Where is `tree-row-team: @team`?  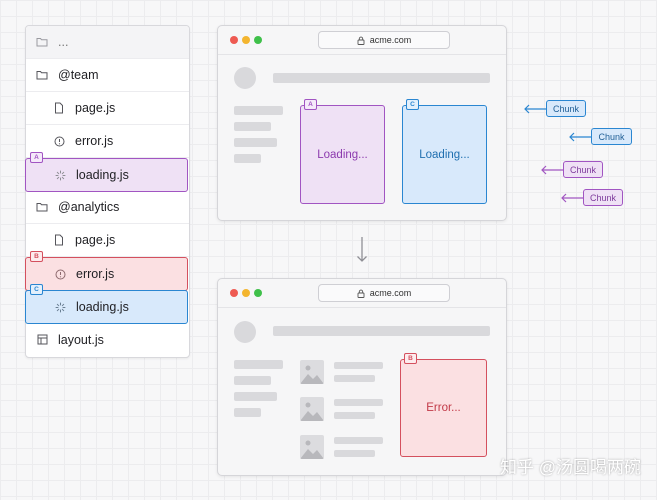 tree-row-team: @team is located at coordinates (107, 75).